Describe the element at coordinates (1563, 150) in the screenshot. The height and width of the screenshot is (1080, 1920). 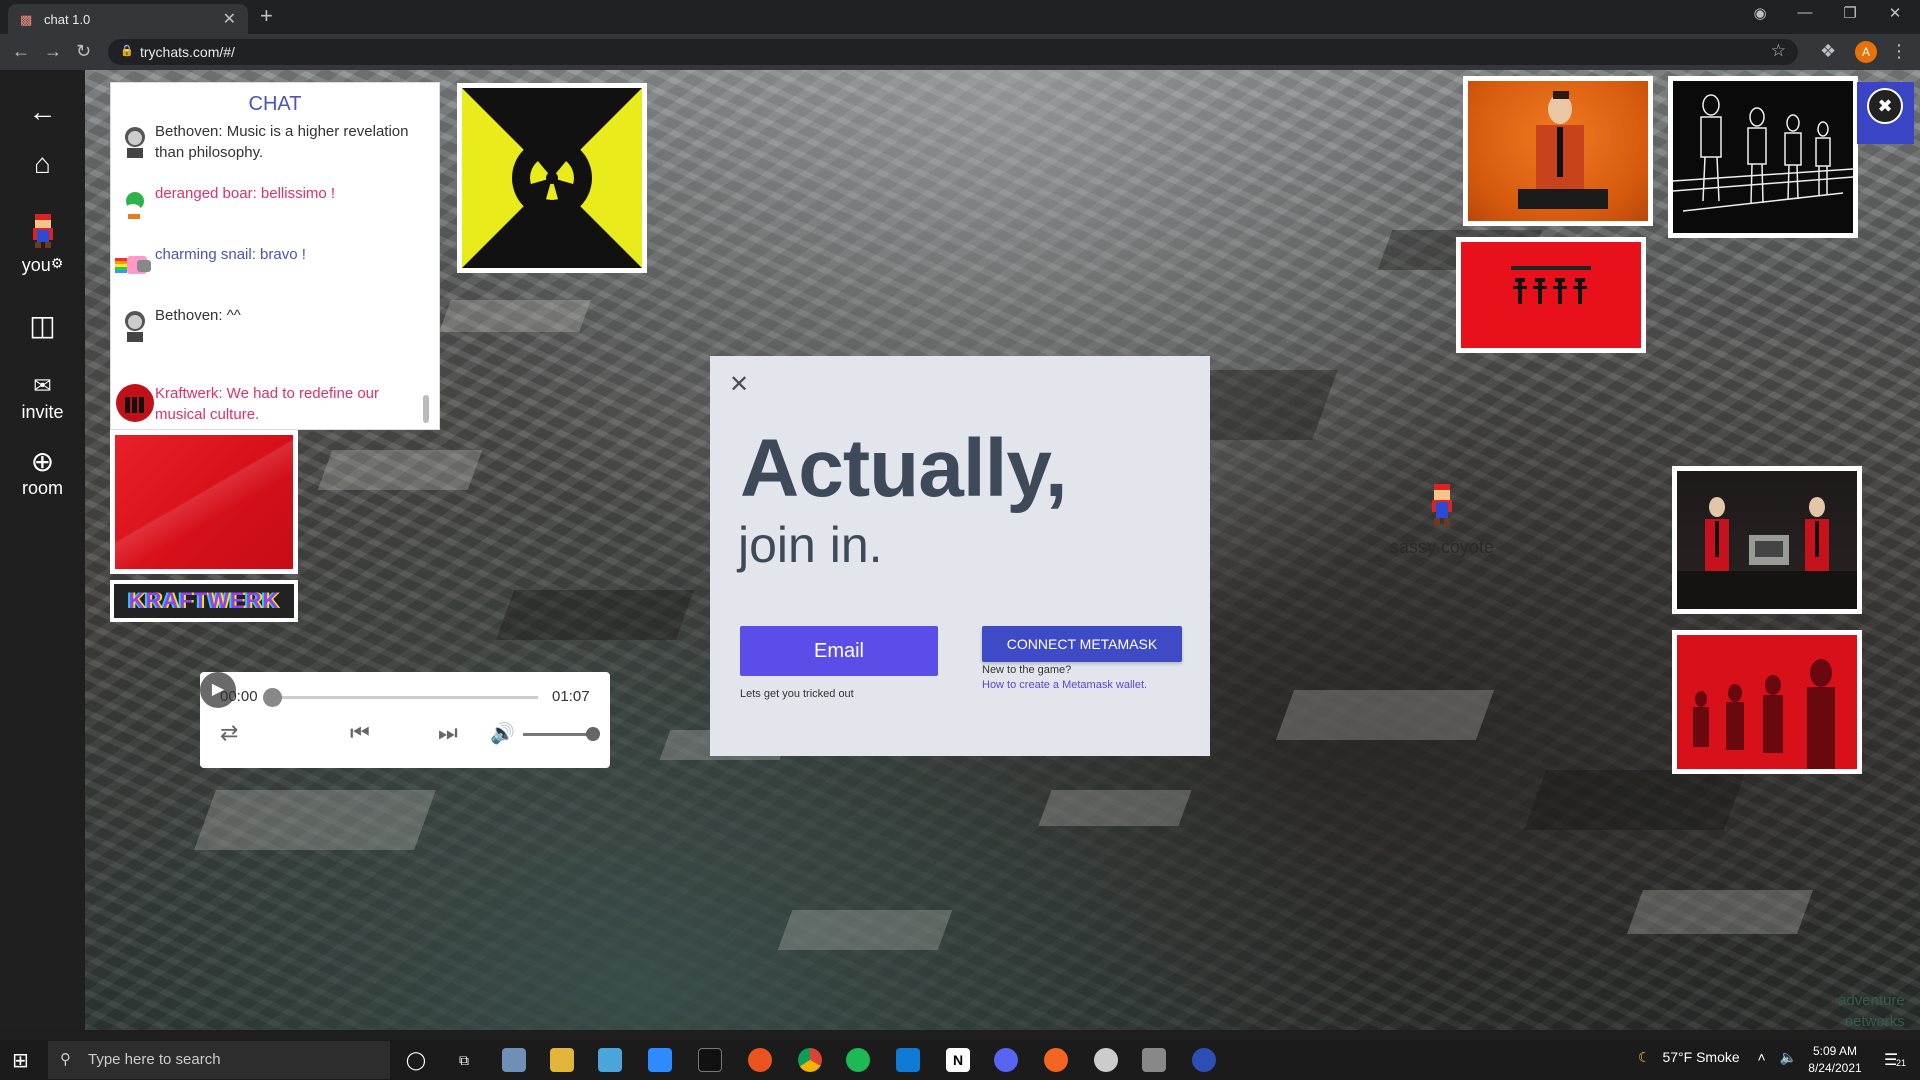
I see `musician-silhouette-icon` at that location.